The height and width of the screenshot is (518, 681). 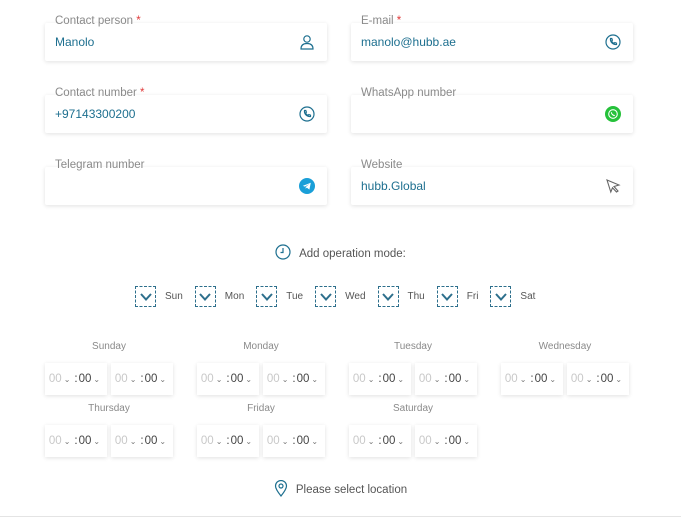 What do you see at coordinates (219, 296) in the screenshot?
I see `day-toggle: Mon` at bounding box center [219, 296].